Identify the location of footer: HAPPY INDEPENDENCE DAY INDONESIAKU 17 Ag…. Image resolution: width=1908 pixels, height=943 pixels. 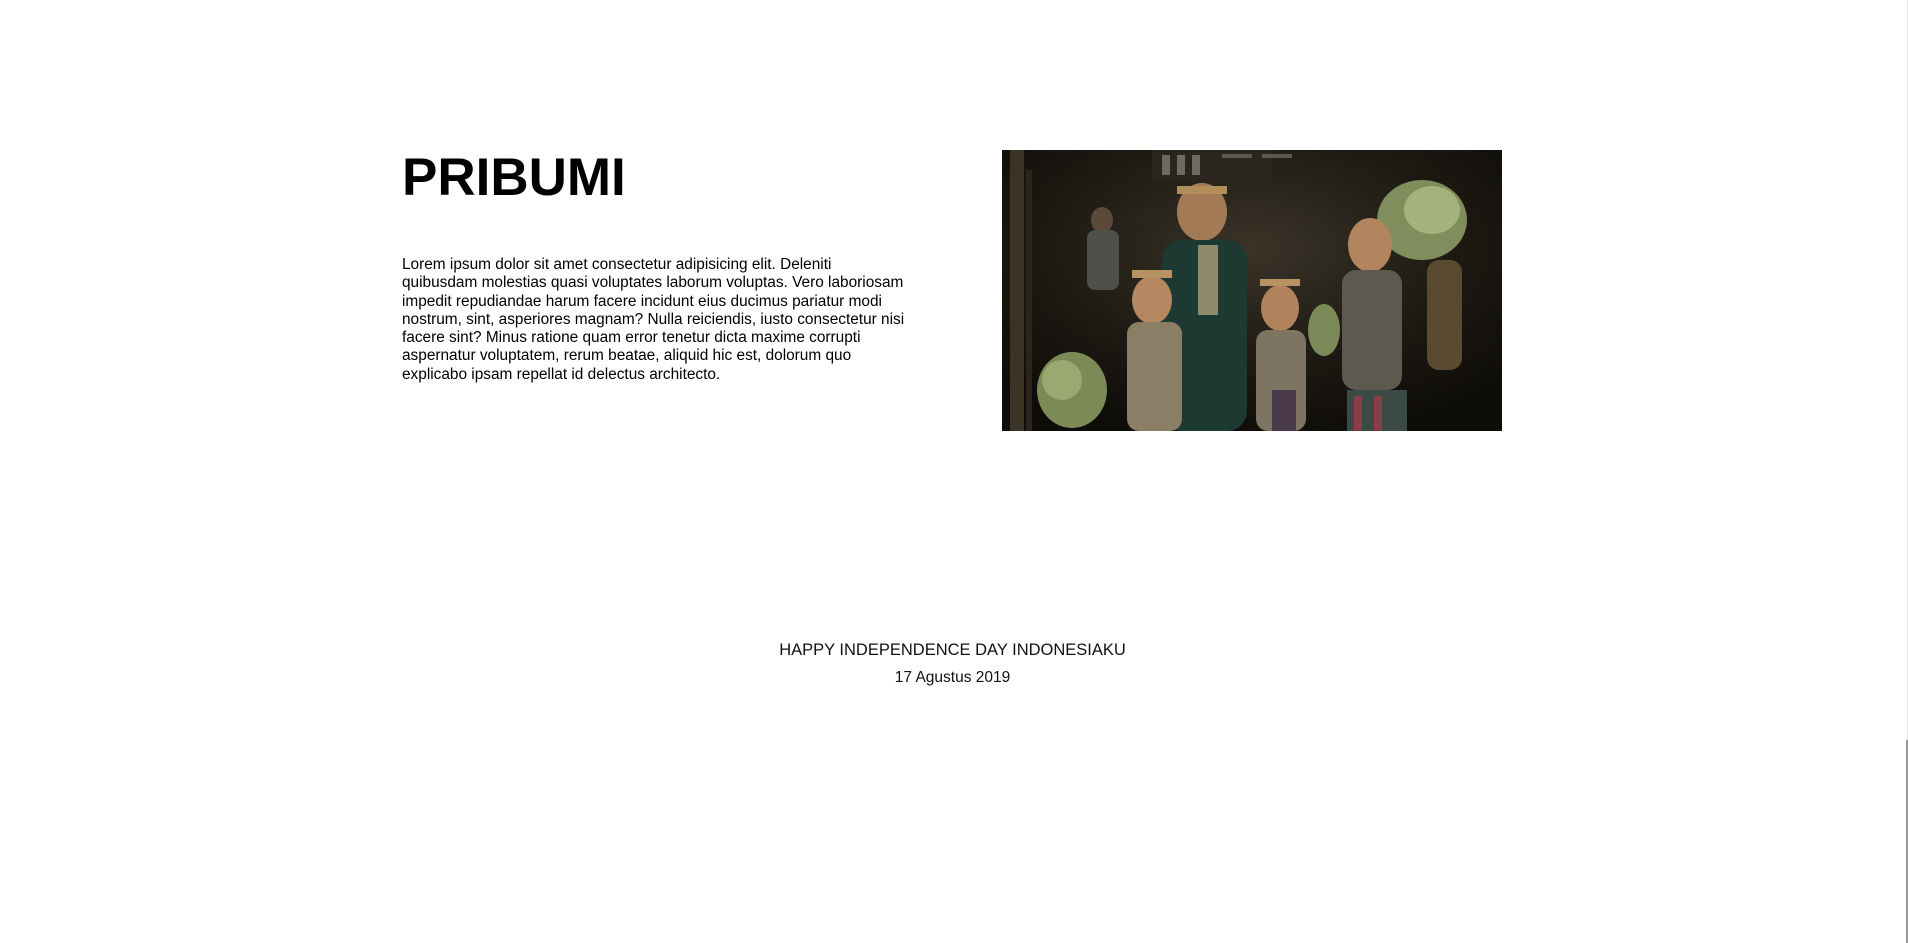
(952, 664).